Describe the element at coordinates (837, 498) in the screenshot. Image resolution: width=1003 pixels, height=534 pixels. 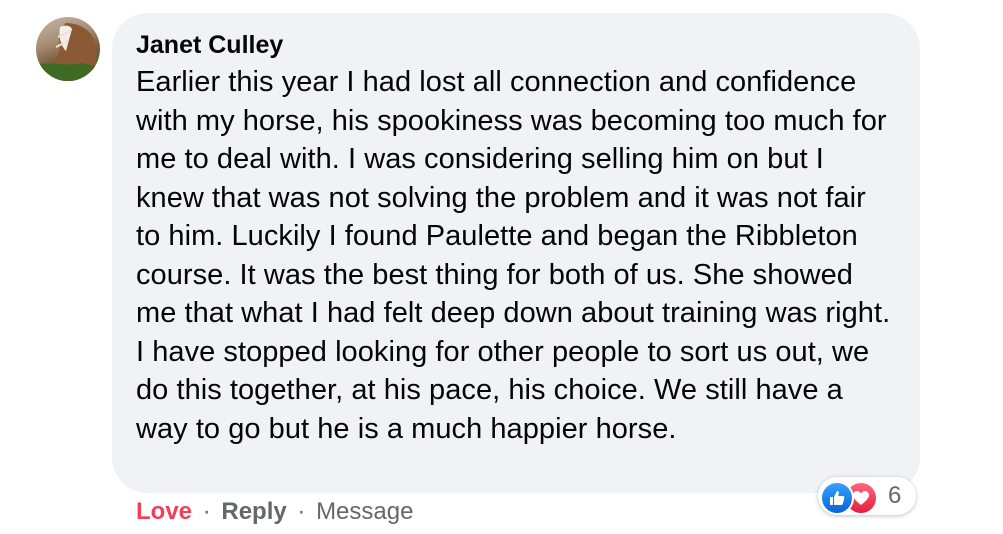
I see `like-icon` at that location.